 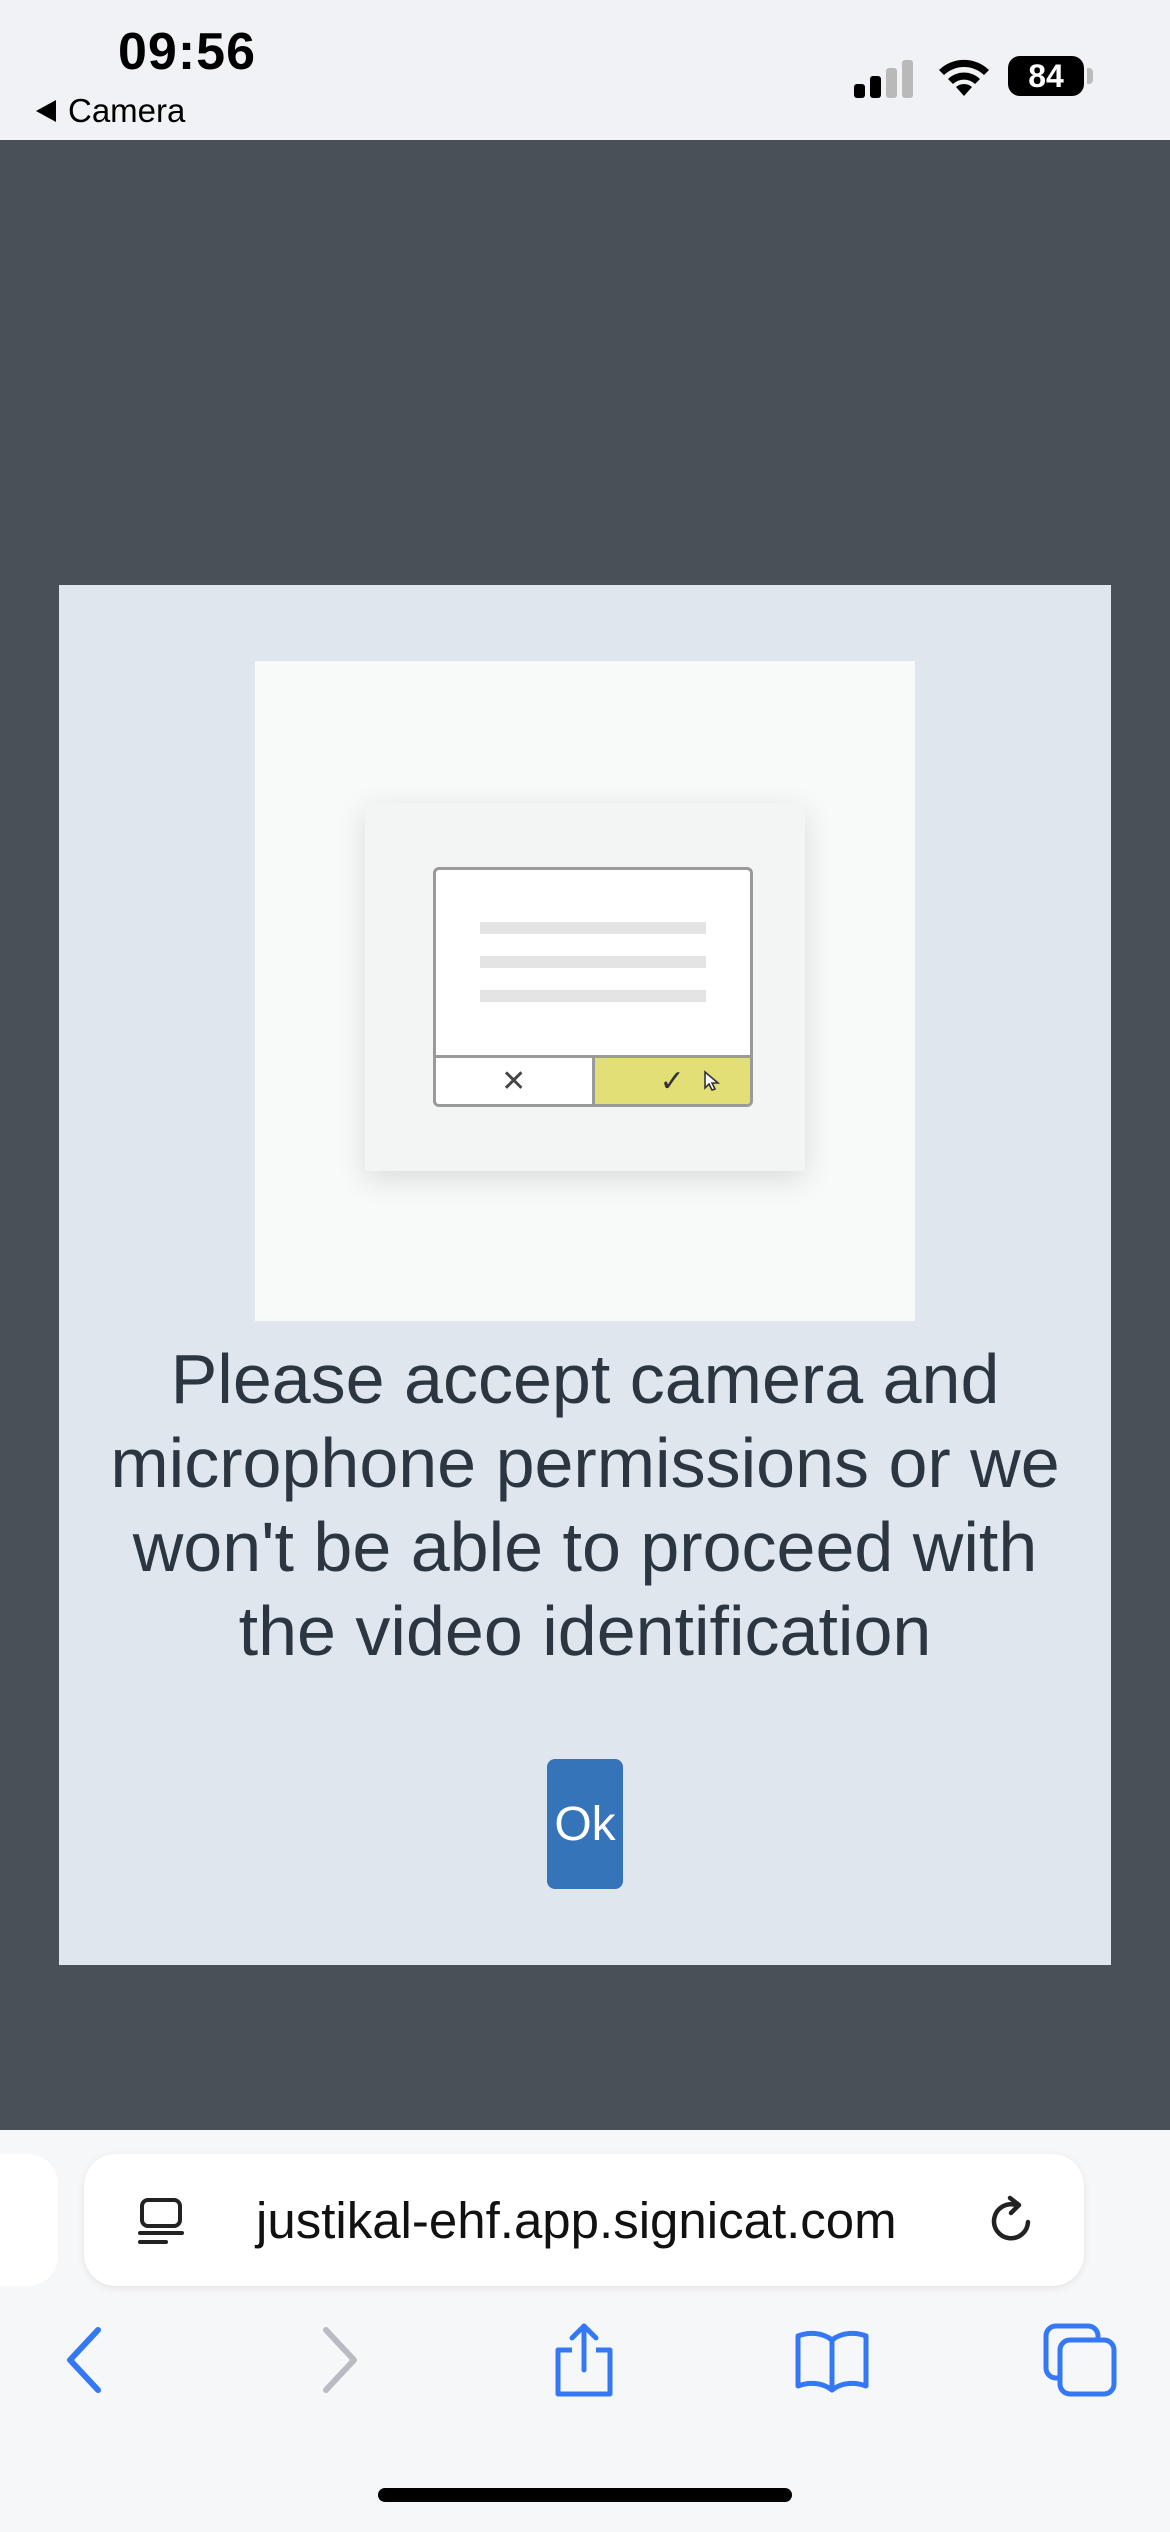 I want to click on share-icon, so click(x=584, y=2360).